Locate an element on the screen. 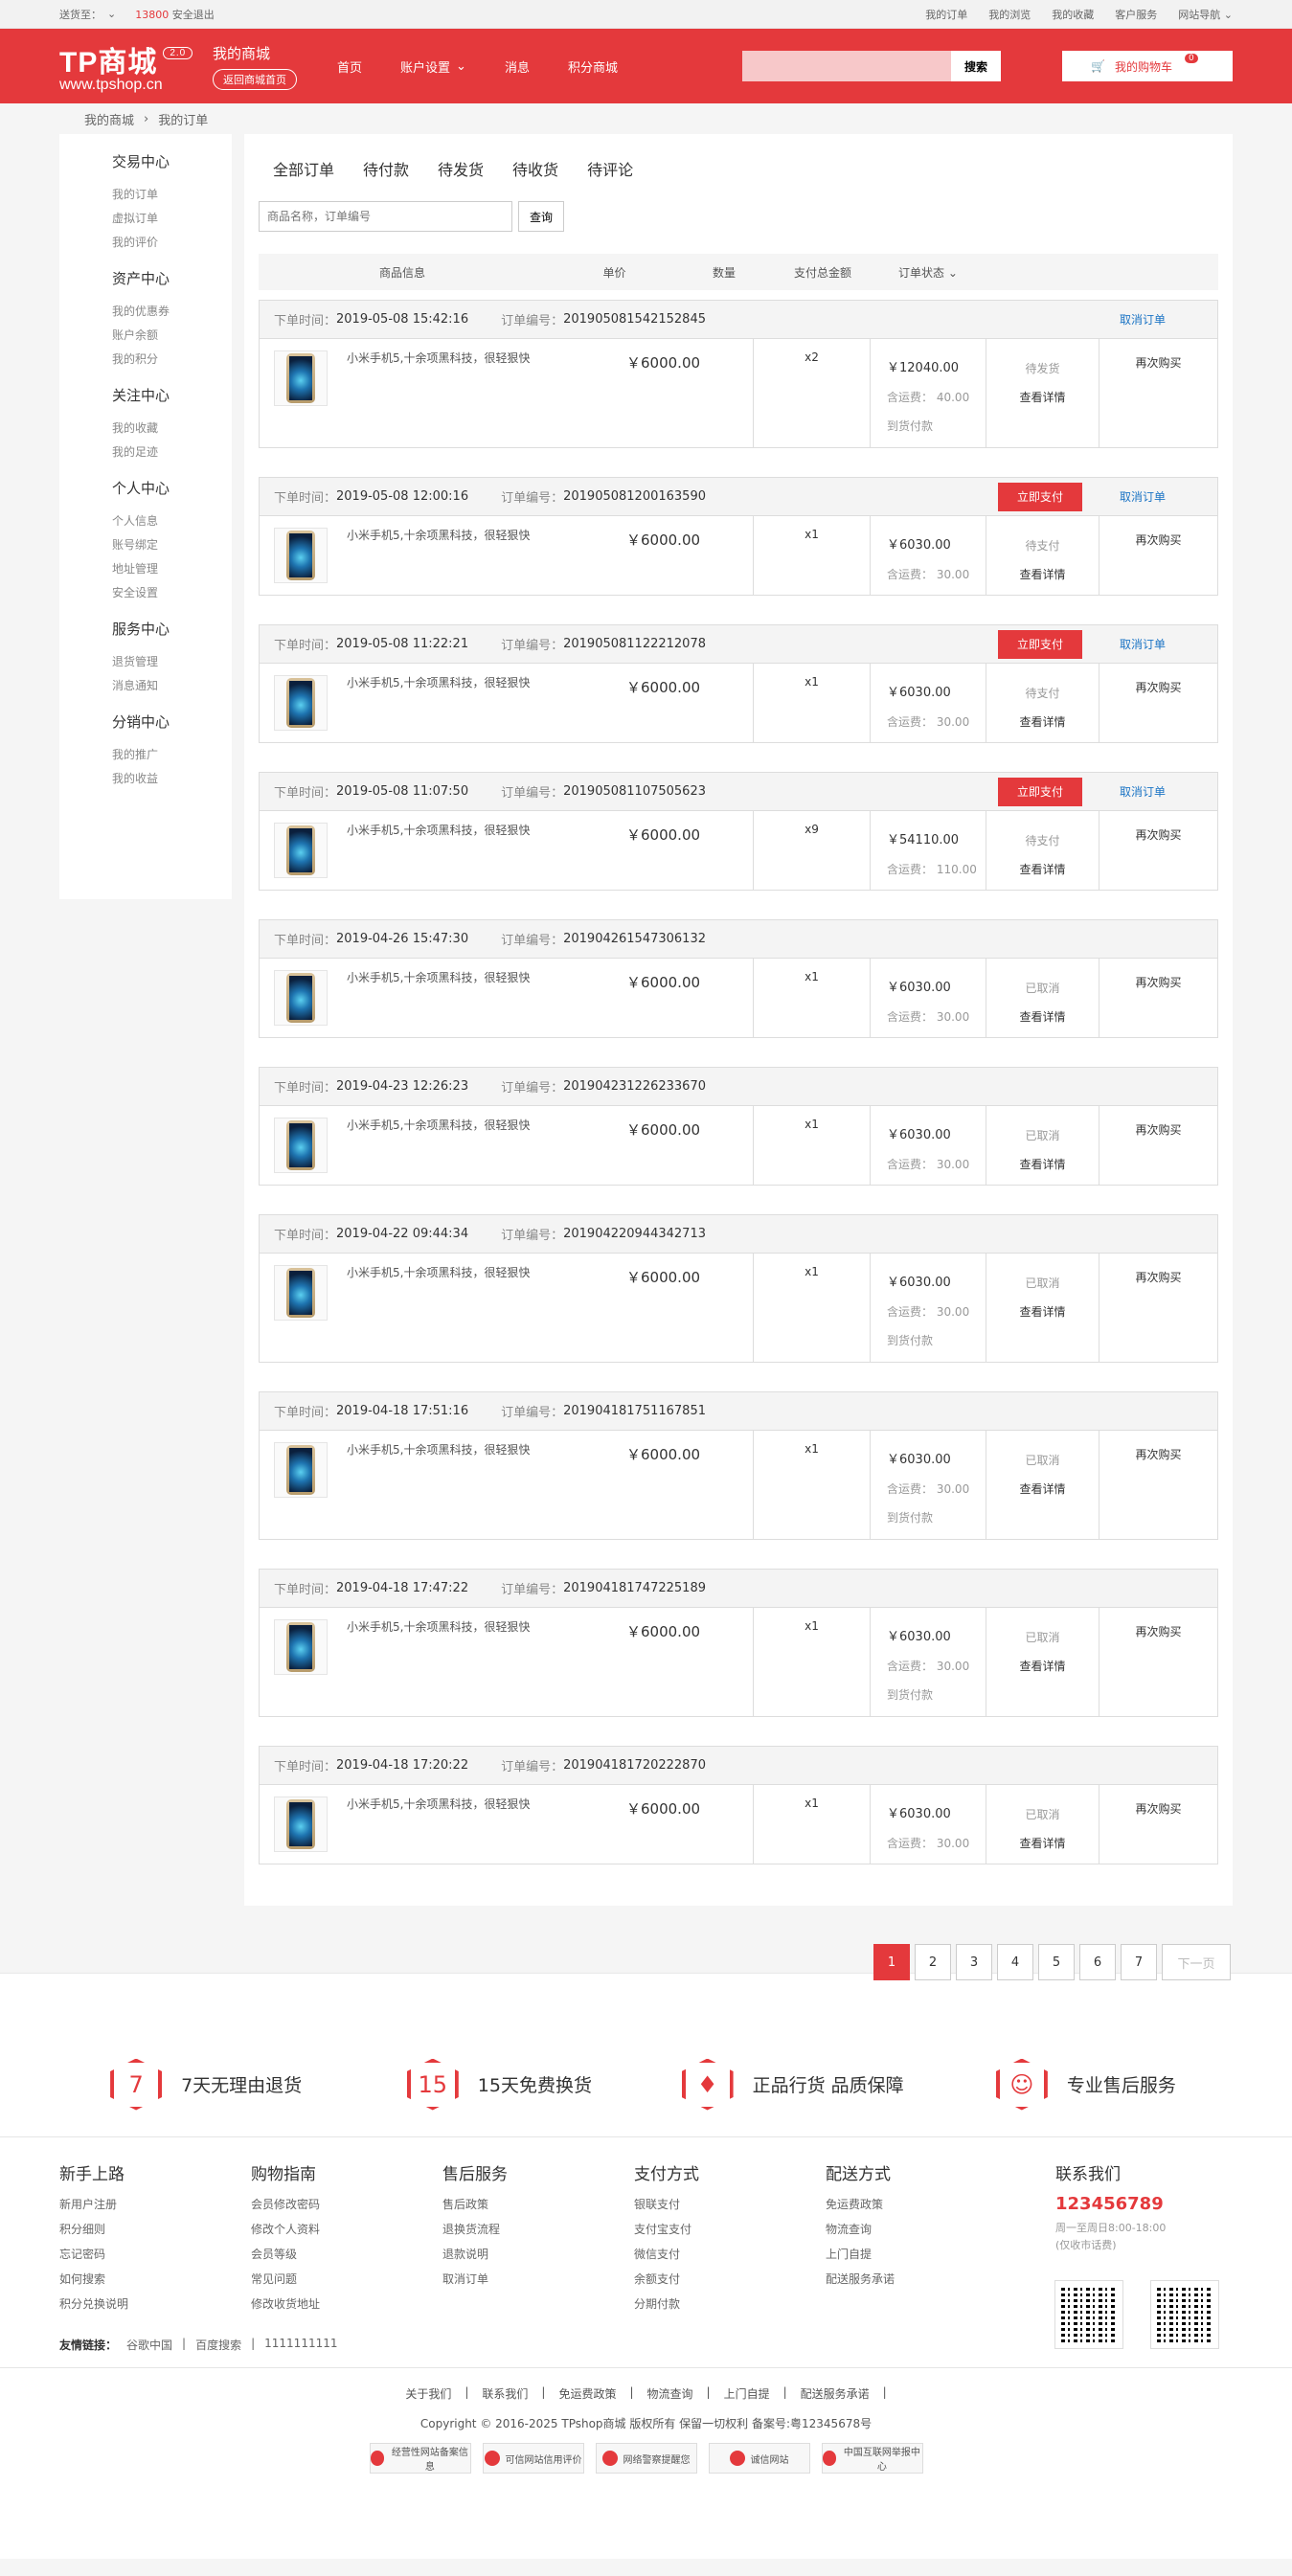 Image resolution: width=1292 pixels, height=2576 pixels. sidebar-item: 我的订单 is located at coordinates (172, 195).